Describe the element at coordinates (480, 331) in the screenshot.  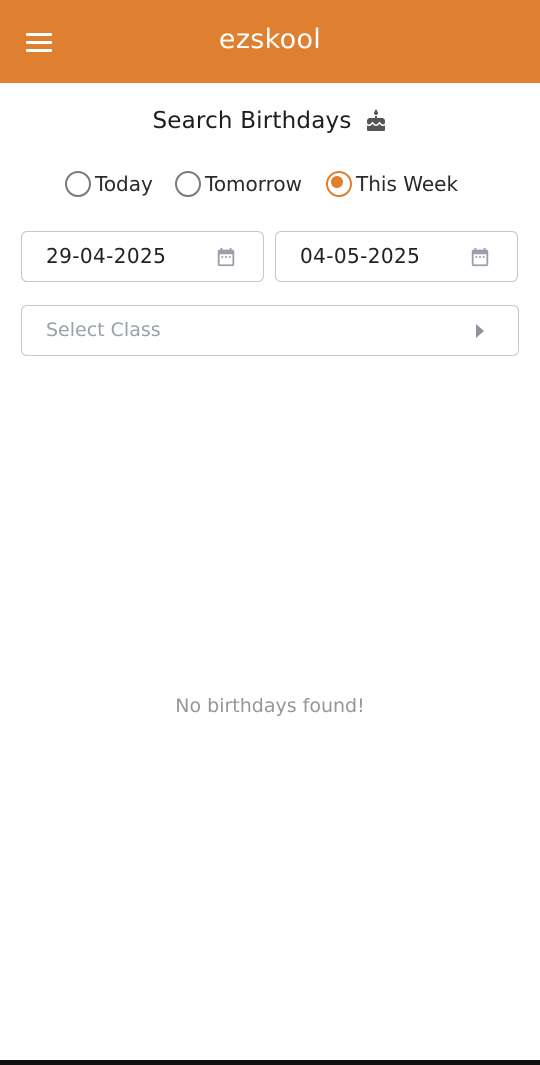
I see `arrow-right-icon` at that location.